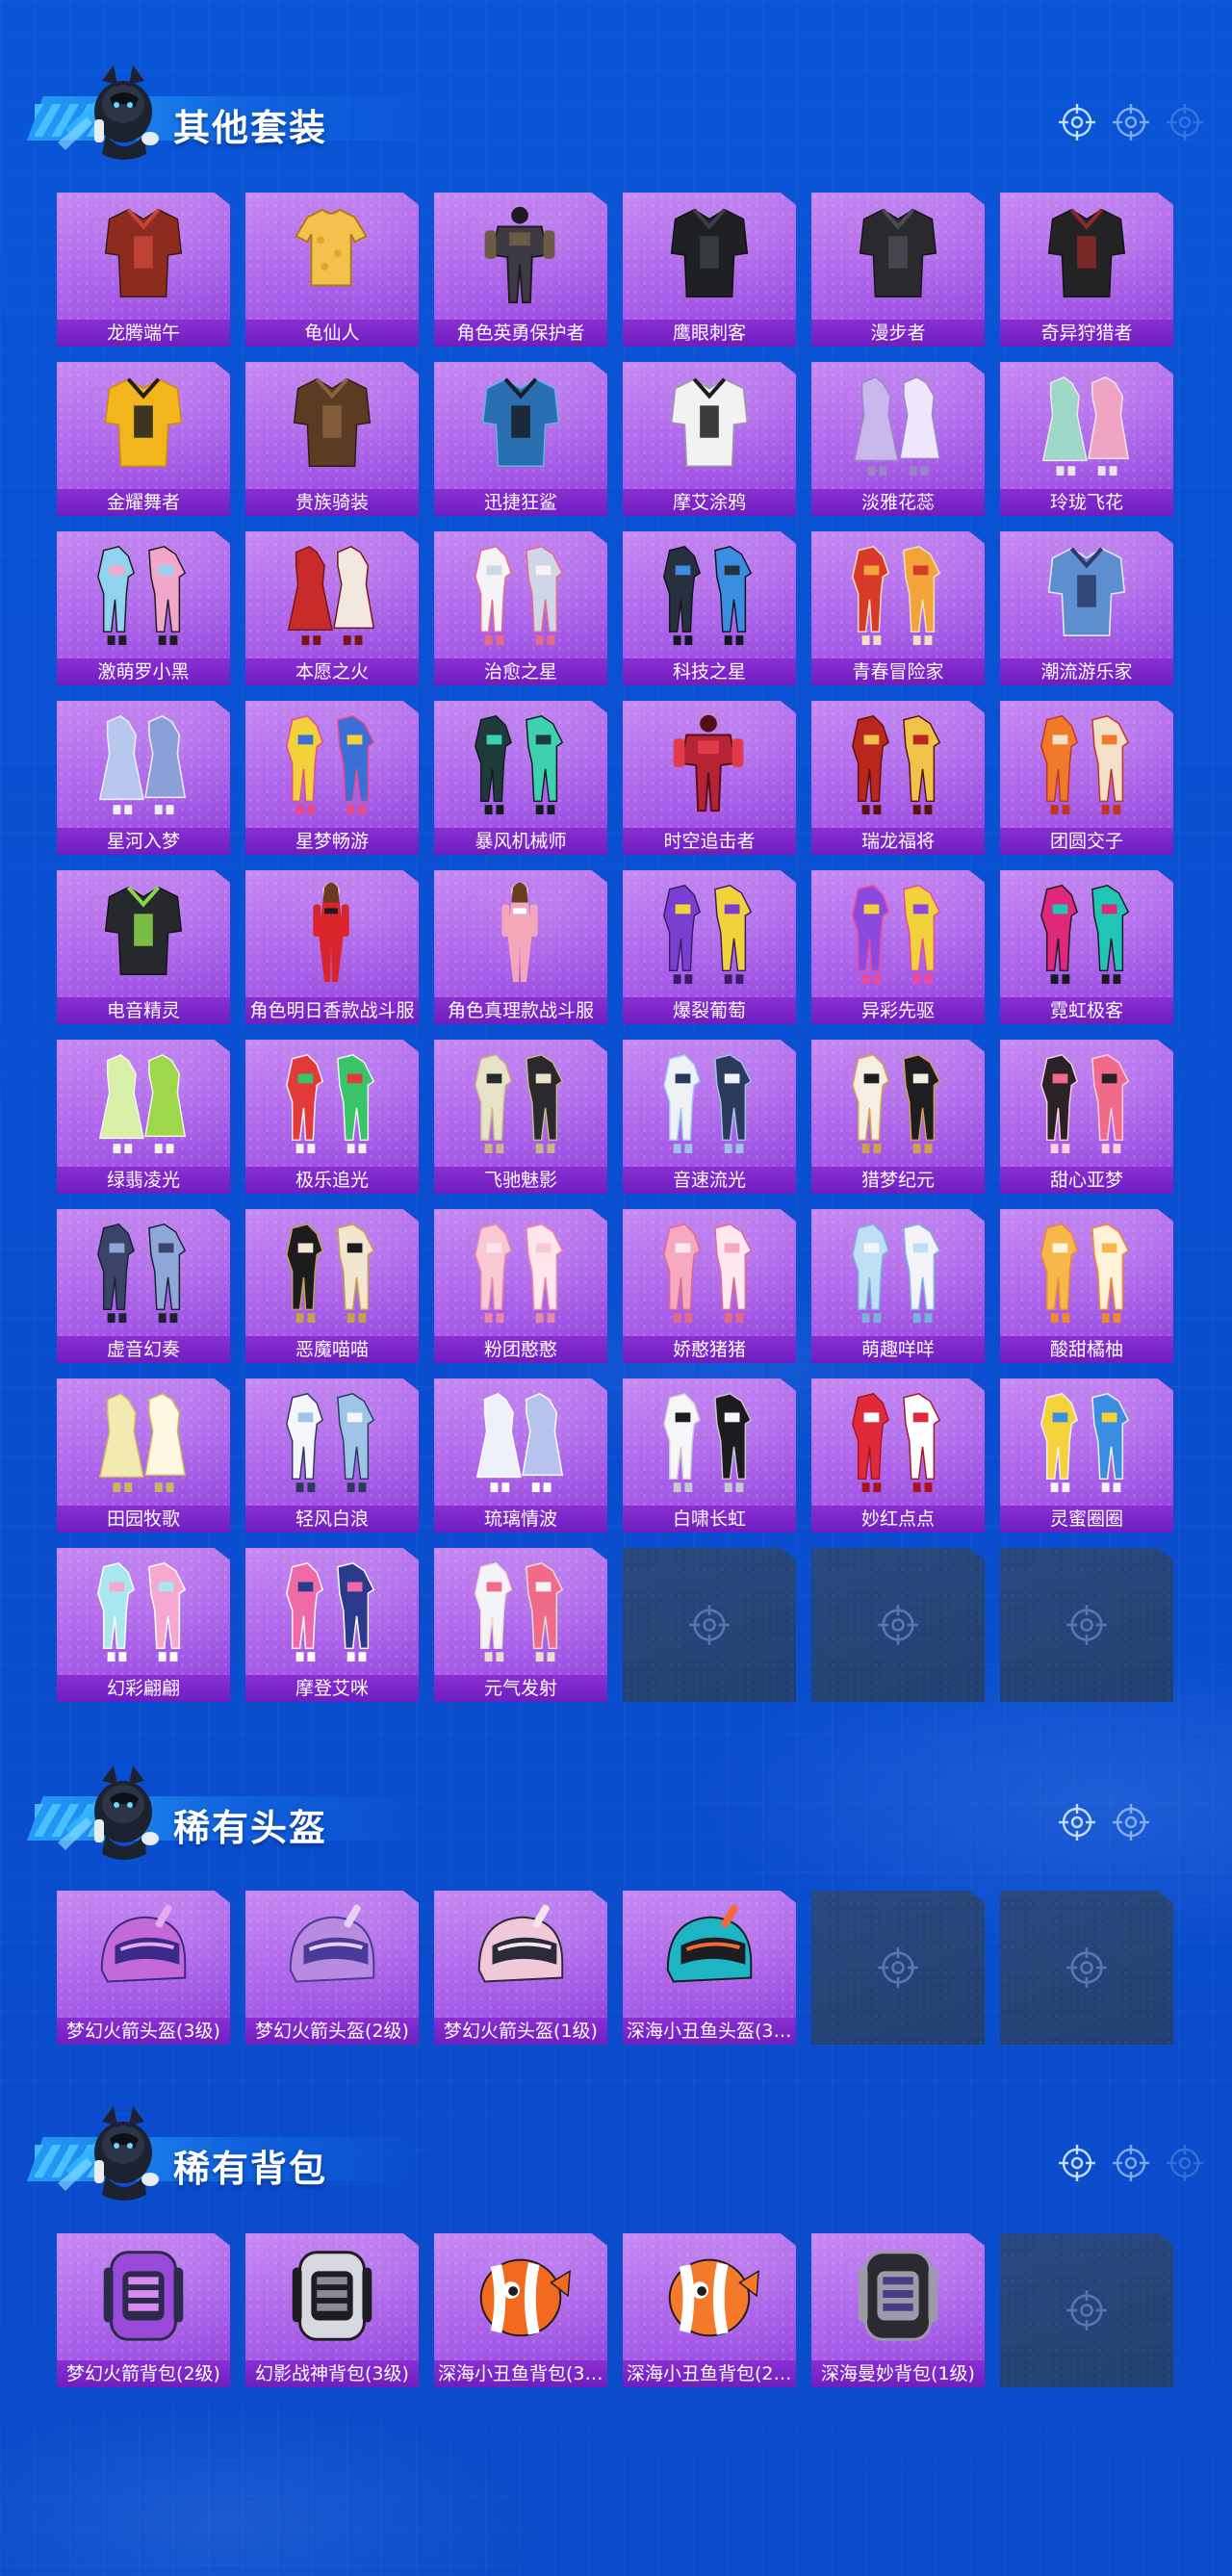 The width and height of the screenshot is (1232, 2576). What do you see at coordinates (520, 608) in the screenshot?
I see `item-card: 治愈之星` at bounding box center [520, 608].